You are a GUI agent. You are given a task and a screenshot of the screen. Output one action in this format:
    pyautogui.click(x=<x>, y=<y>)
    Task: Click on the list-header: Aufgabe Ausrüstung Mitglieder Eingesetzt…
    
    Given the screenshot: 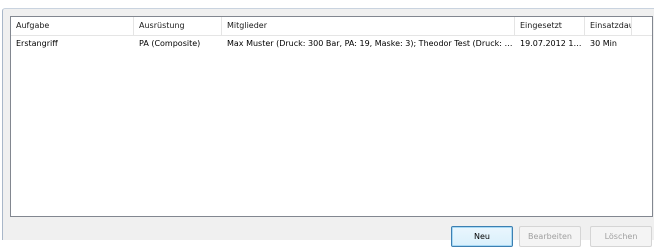 What is the action you would take?
    pyautogui.click(x=331, y=26)
    